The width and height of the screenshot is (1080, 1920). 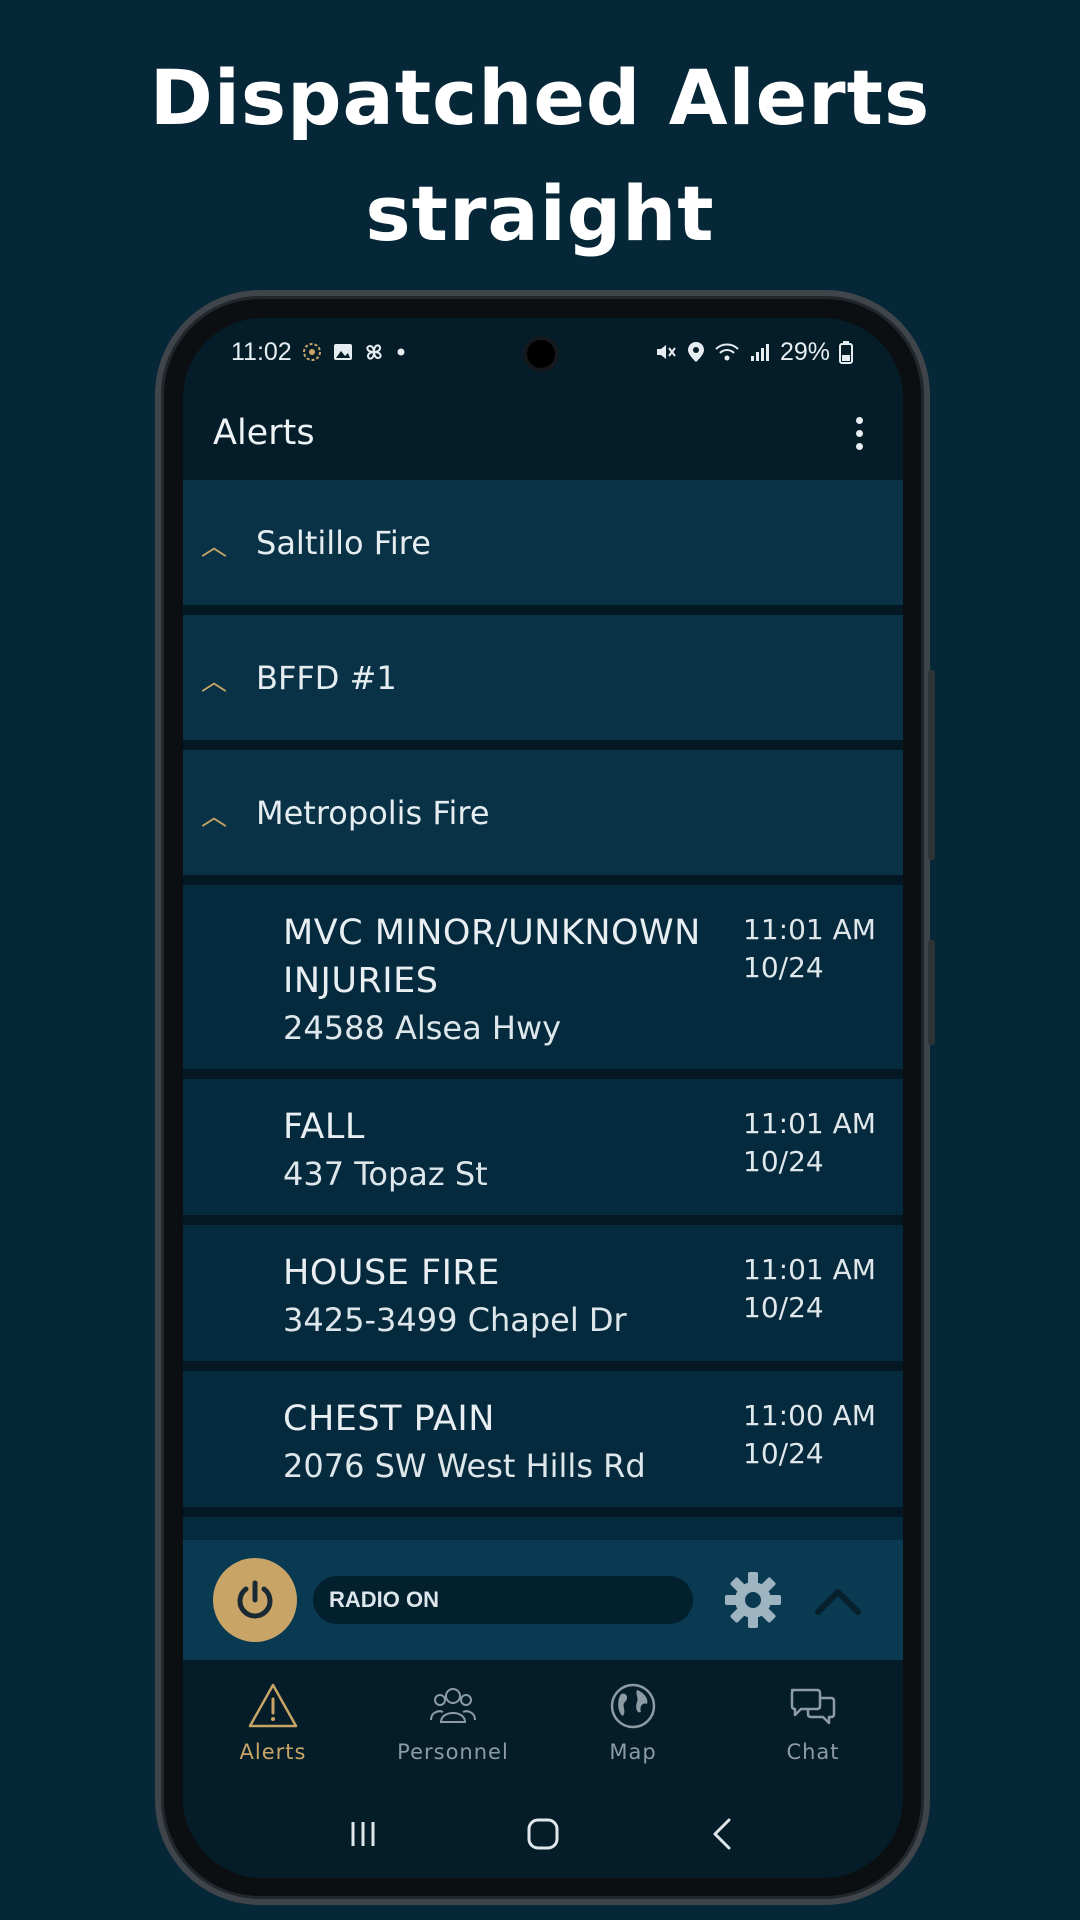 What do you see at coordinates (453, 1752) in the screenshot?
I see `nav-label: Personnel` at bounding box center [453, 1752].